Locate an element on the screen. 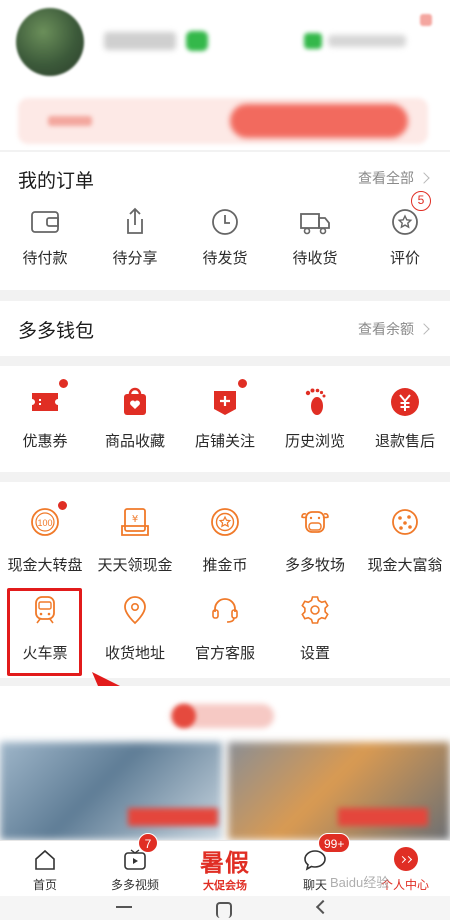  home-icon is located at coordinates (45, 859).